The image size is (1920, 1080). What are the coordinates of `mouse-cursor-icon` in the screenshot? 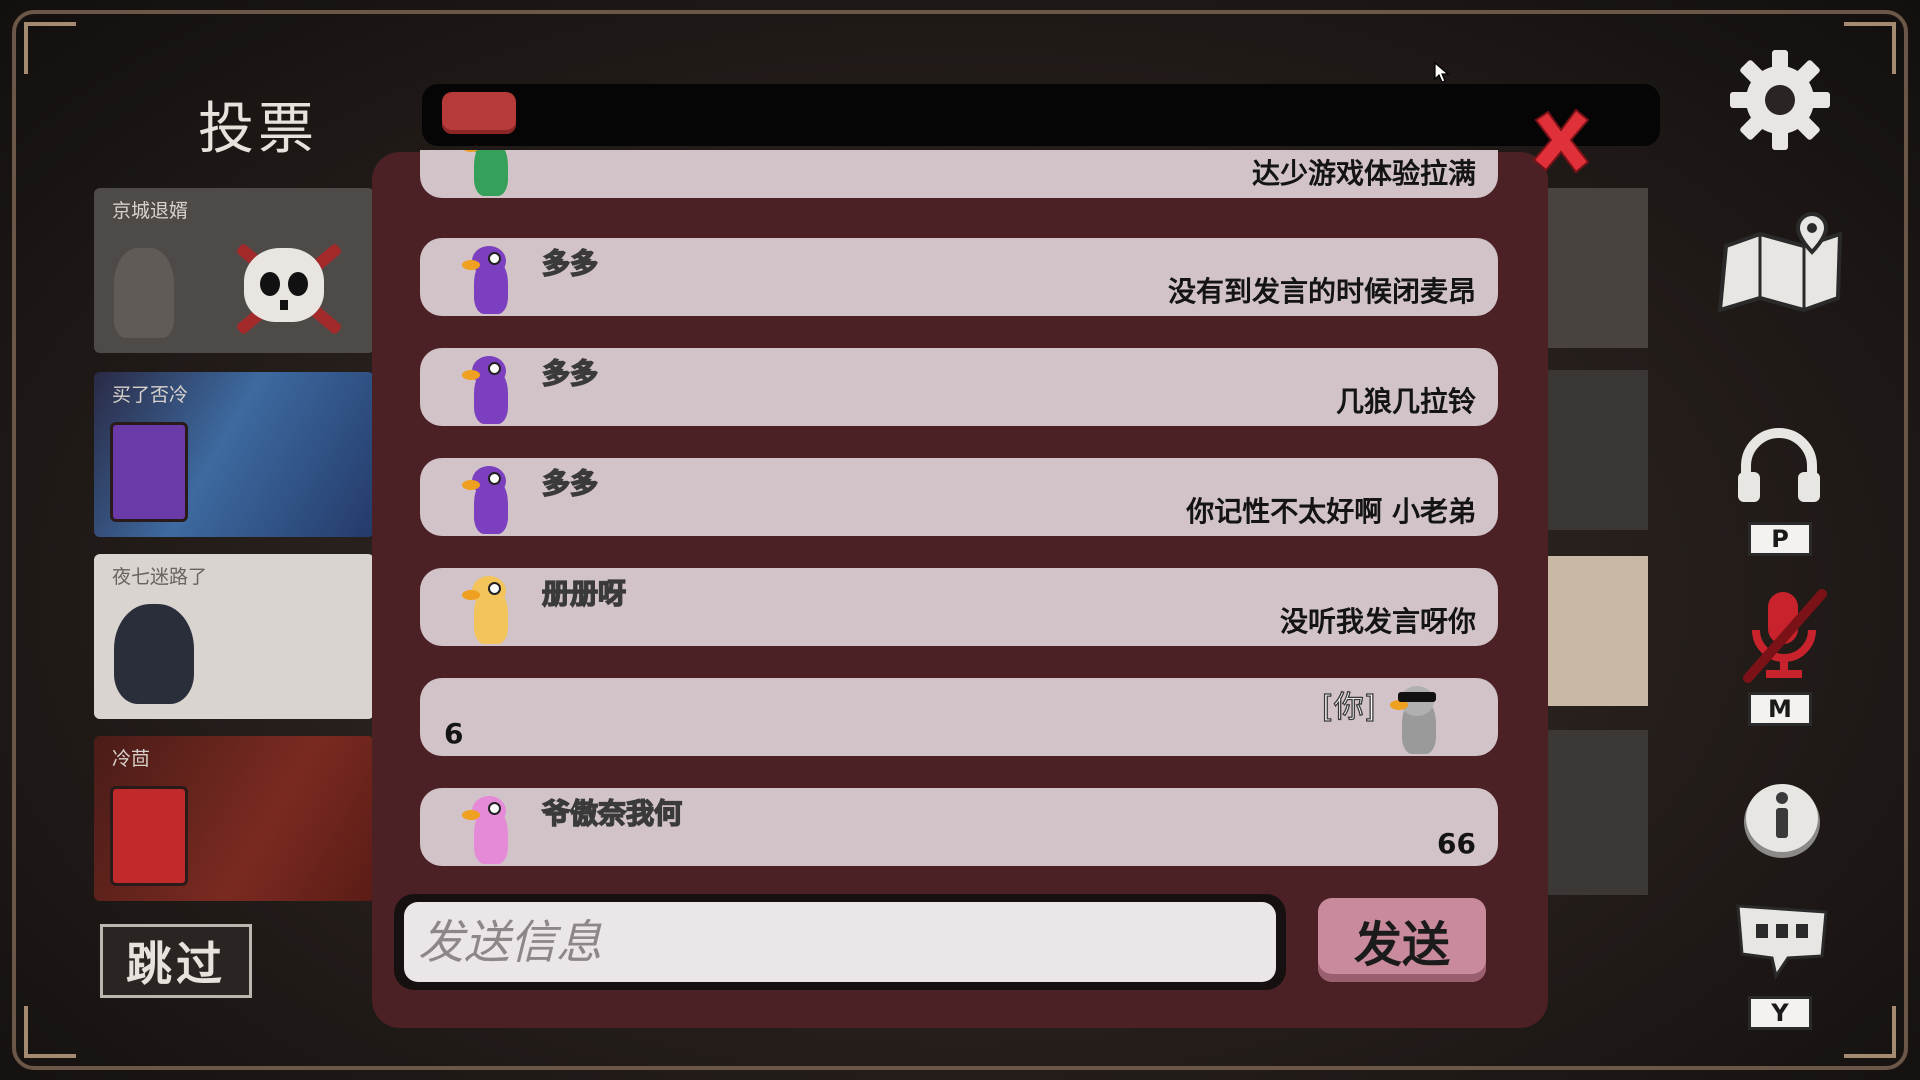 It's located at (1442, 74).